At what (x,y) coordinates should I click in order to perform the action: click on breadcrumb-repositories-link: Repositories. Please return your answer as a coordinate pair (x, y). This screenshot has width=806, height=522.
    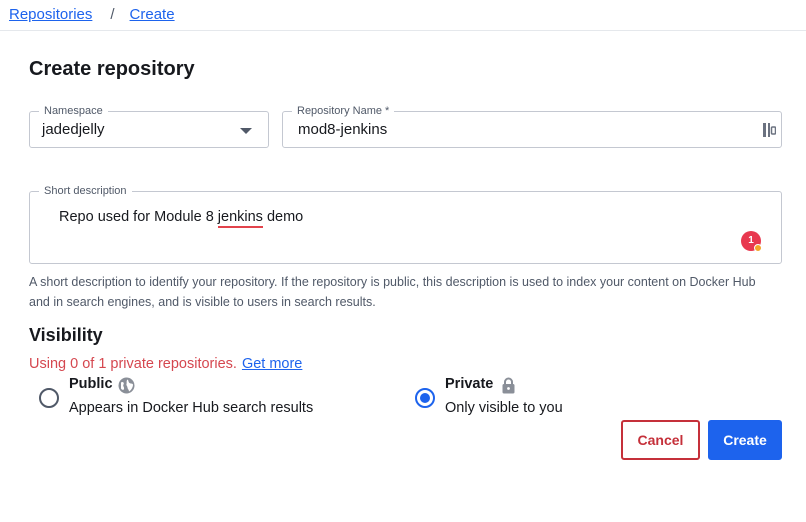
    Looking at the image, I should click on (50, 14).